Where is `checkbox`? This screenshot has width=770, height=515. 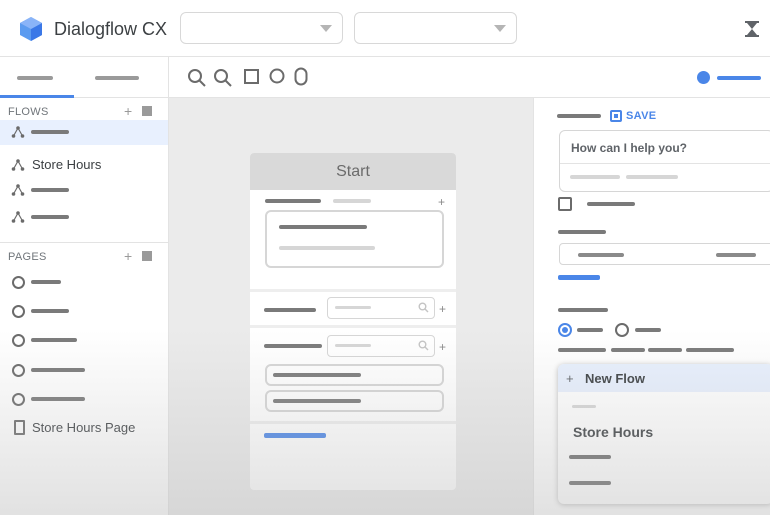
checkbox is located at coordinates (565, 204).